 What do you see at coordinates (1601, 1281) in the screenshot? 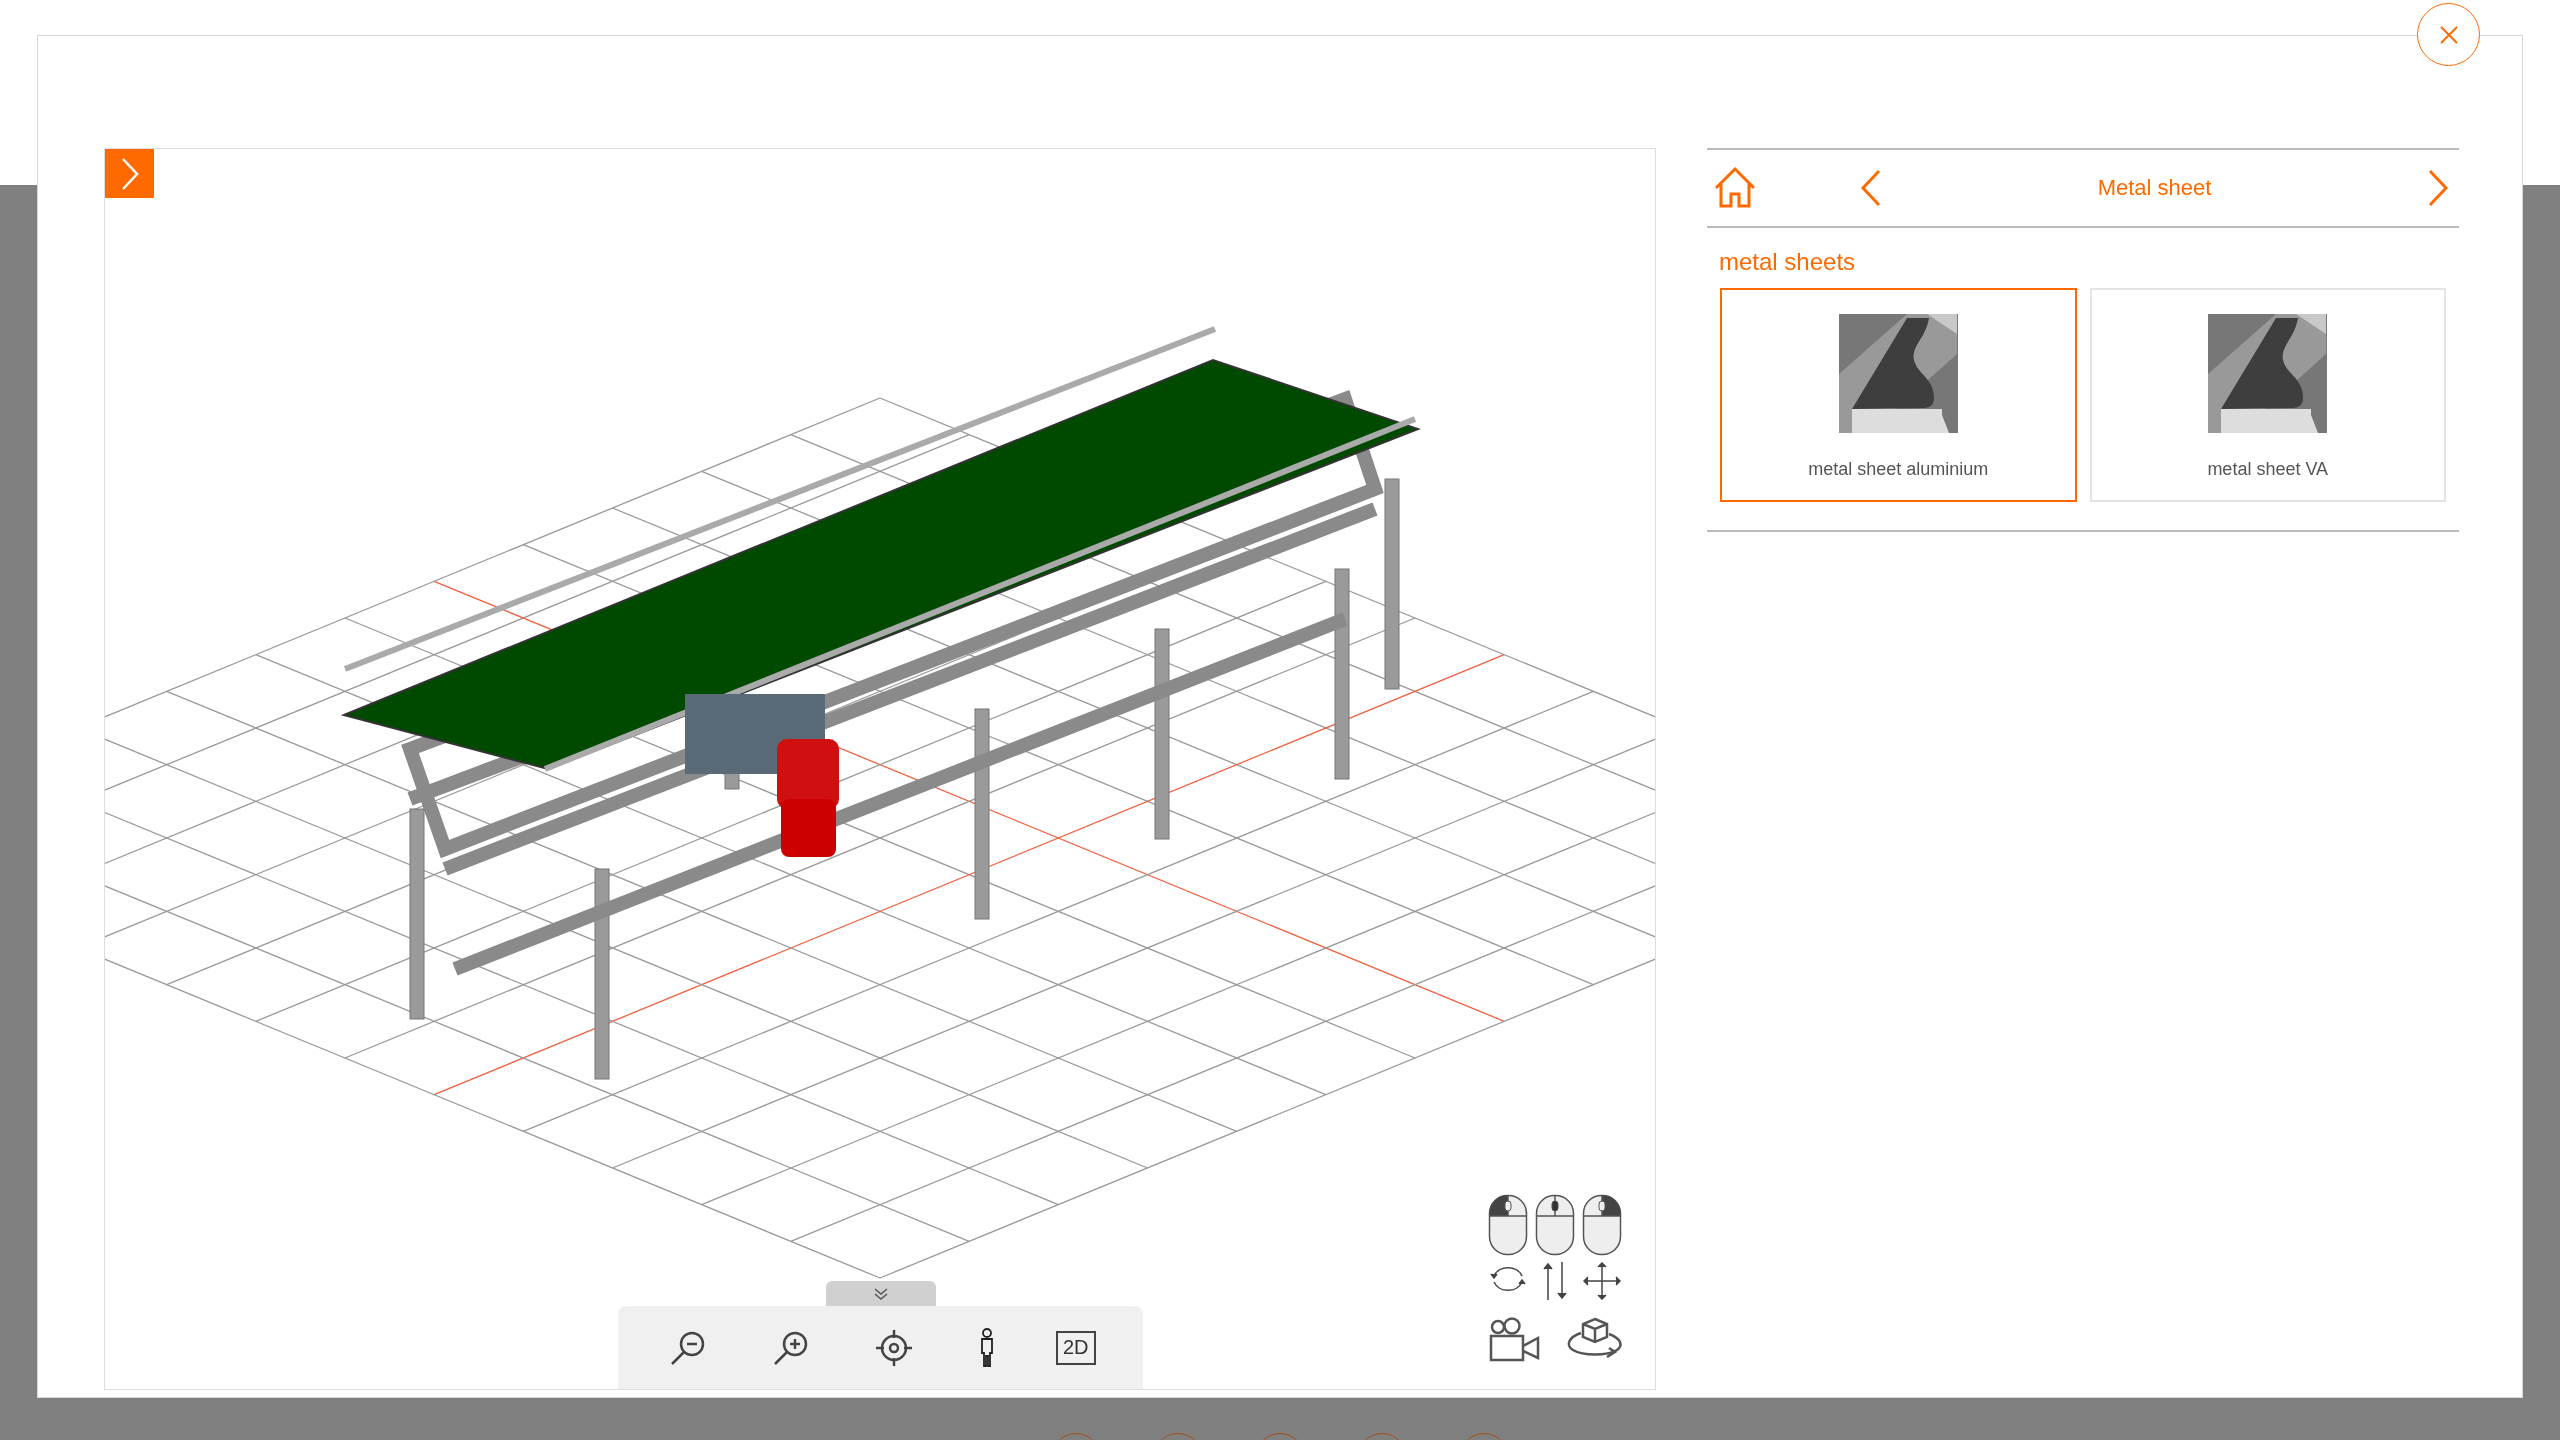
I see `move-arrows-icon` at bounding box center [1601, 1281].